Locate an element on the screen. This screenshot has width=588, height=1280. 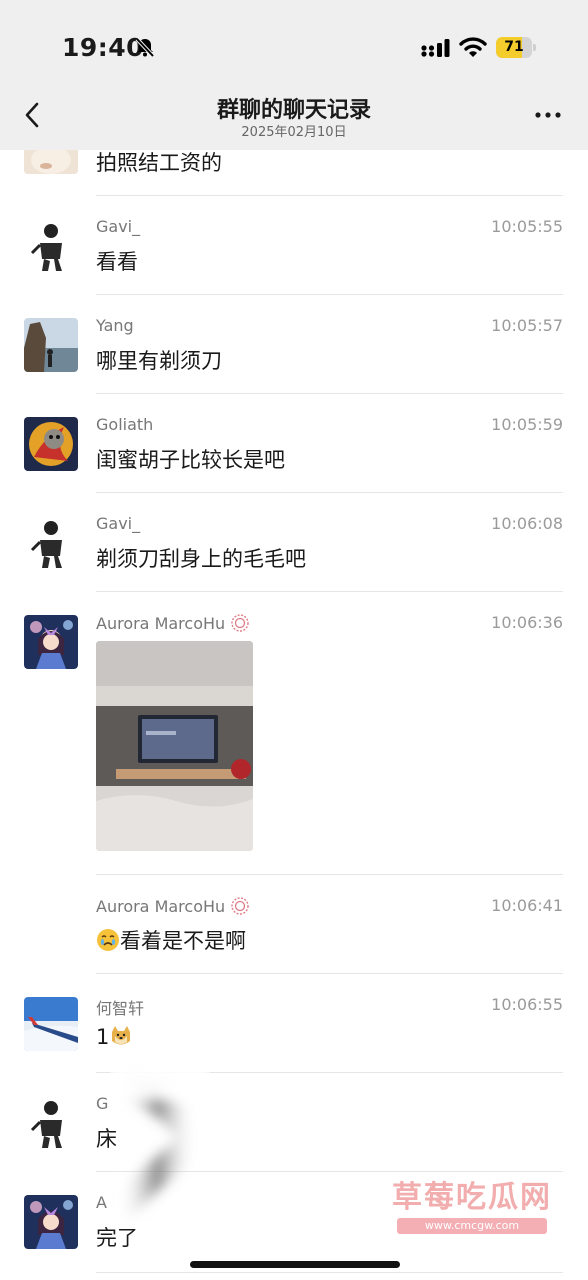
home-indicator is located at coordinates (295, 1264).